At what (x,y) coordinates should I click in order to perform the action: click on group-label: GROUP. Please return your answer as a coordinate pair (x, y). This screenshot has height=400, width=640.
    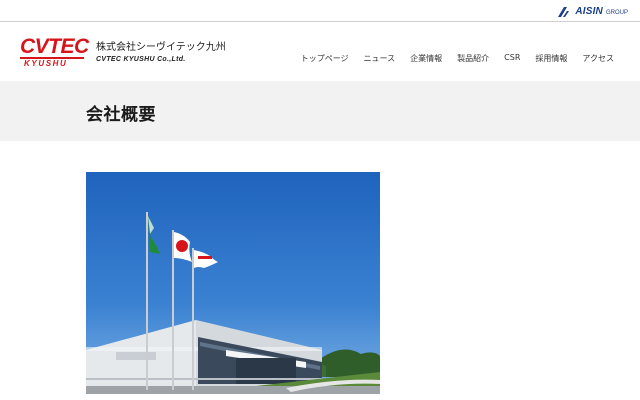
    Looking at the image, I should click on (616, 12).